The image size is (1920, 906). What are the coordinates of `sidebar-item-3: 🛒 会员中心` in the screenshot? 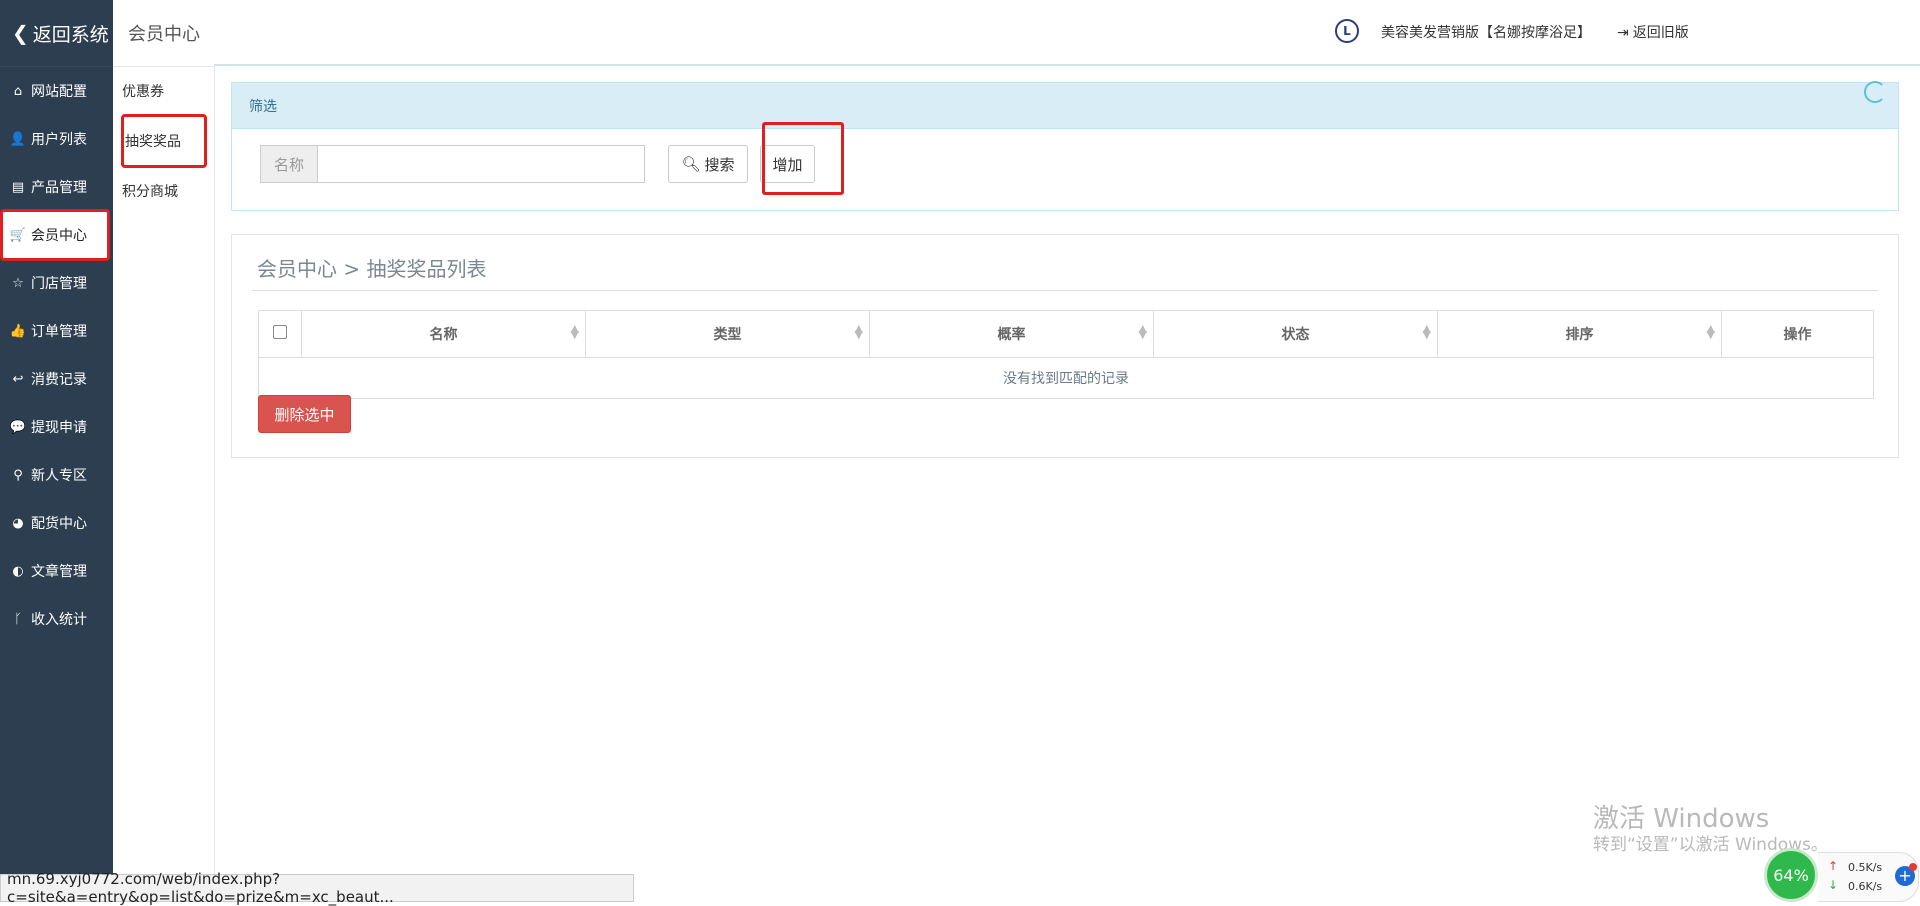 It's located at (55, 235).